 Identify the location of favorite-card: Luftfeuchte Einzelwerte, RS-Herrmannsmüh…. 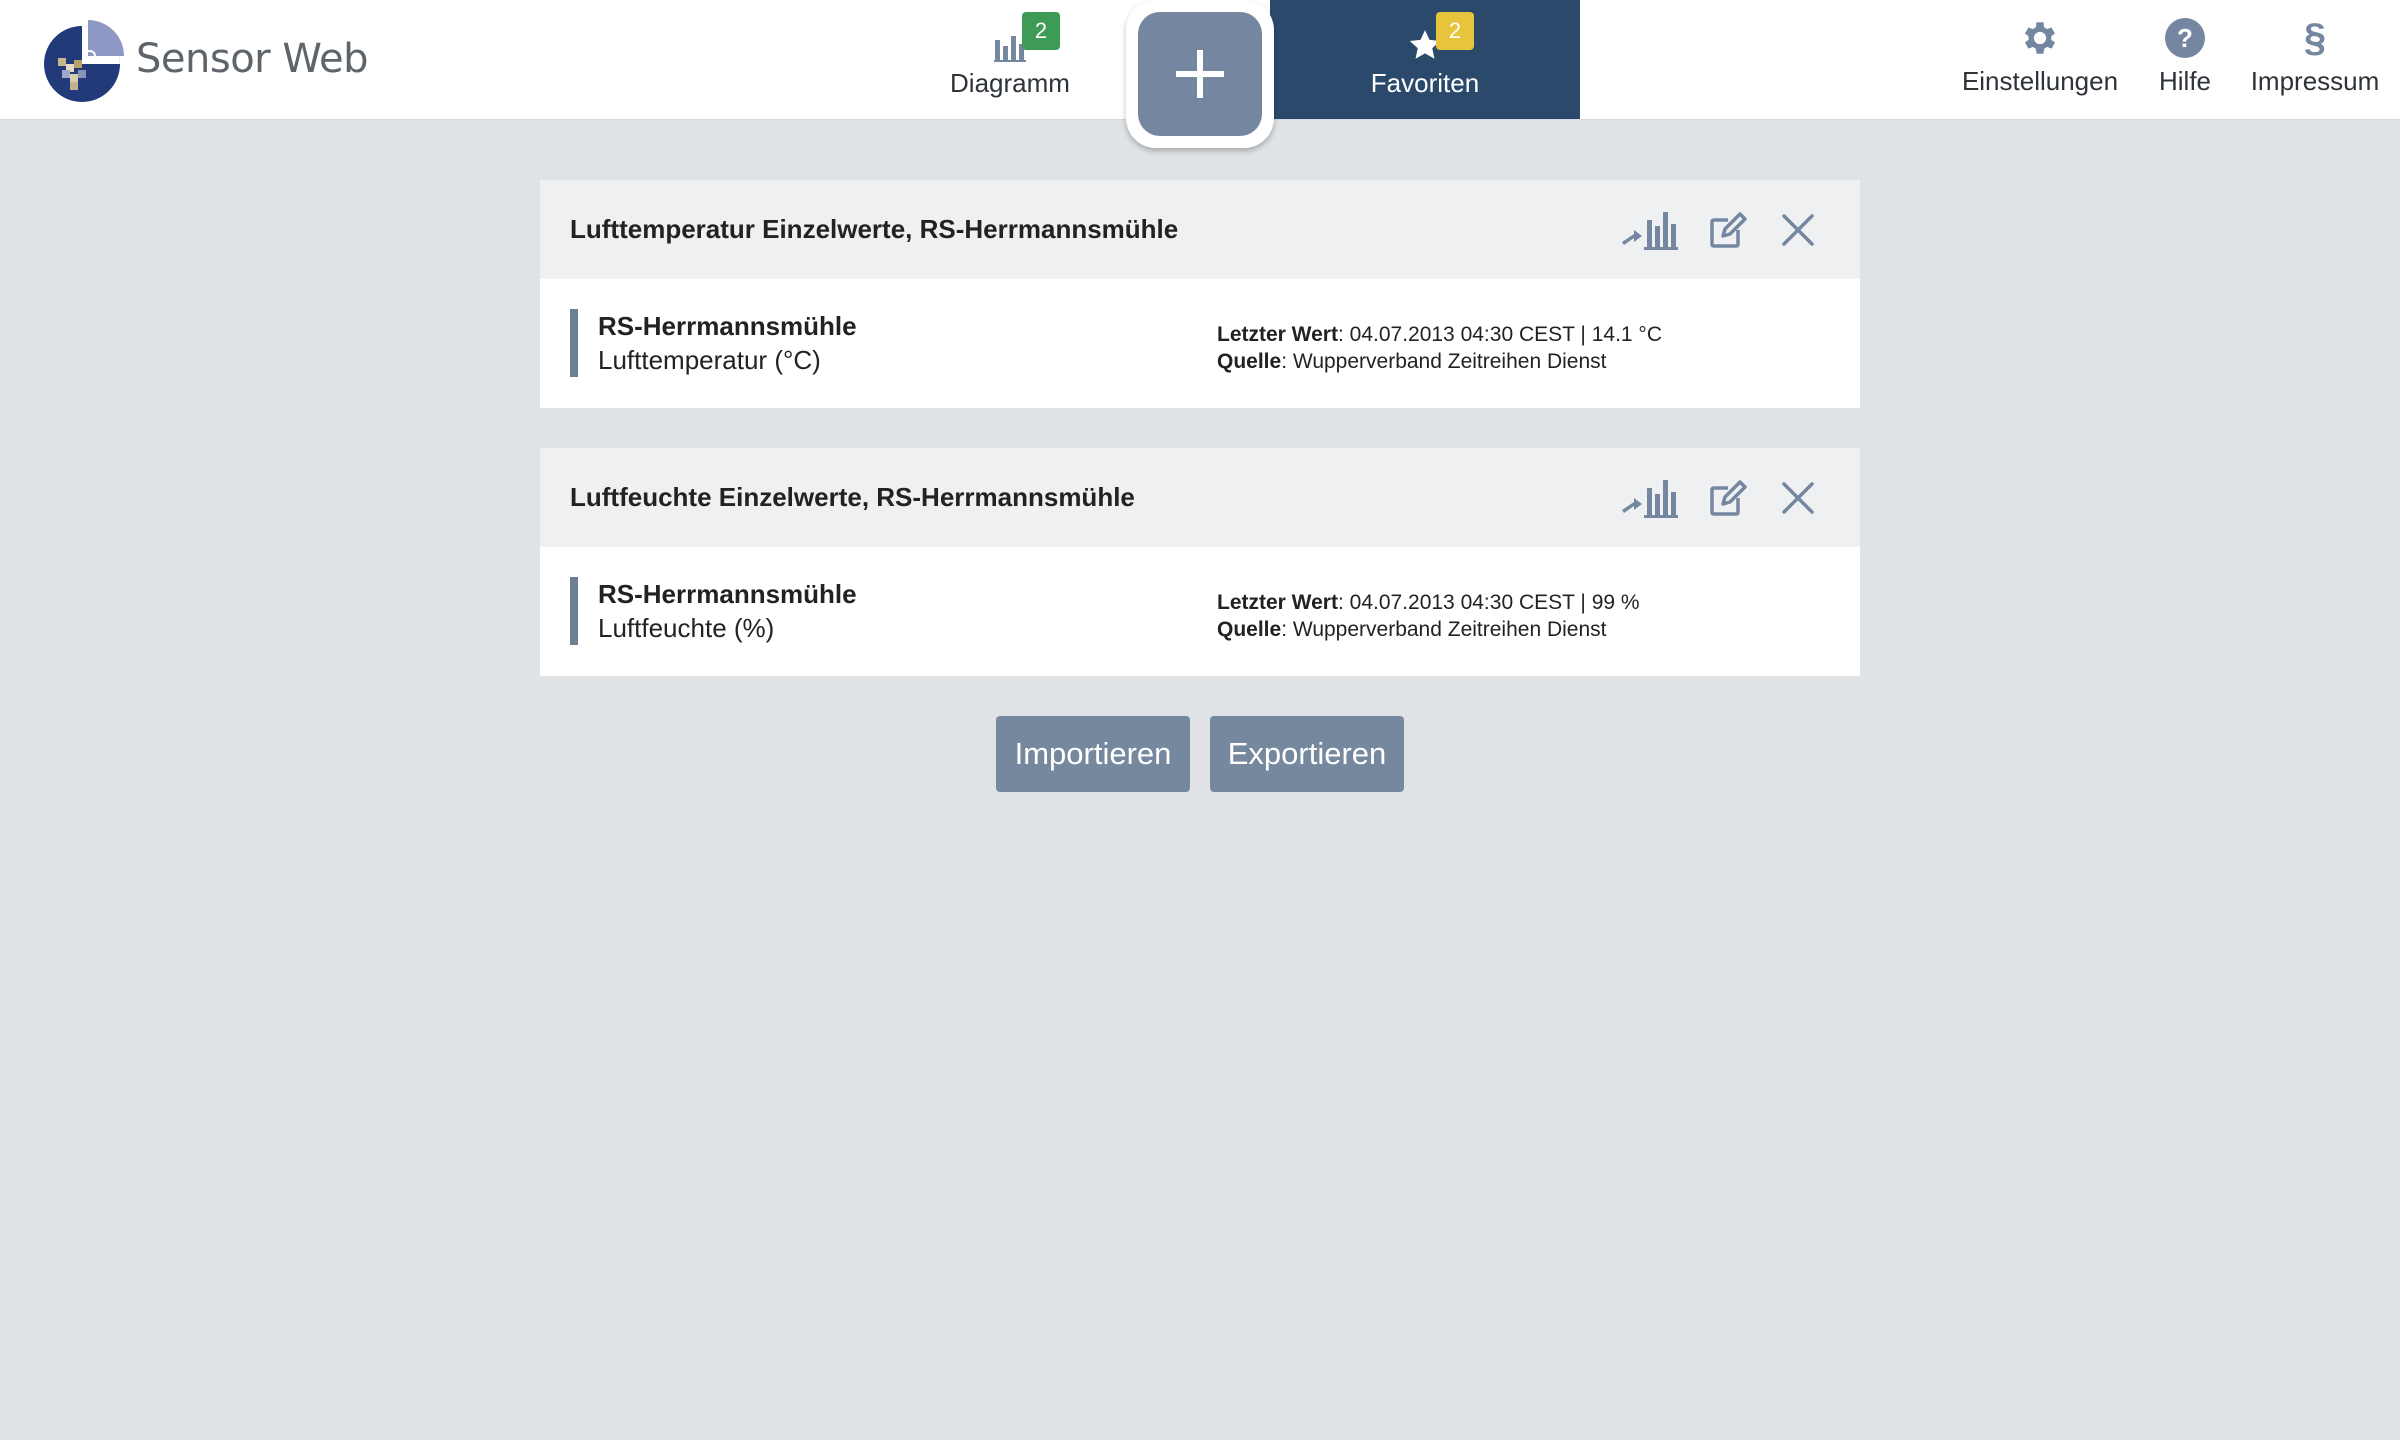
(1200, 562).